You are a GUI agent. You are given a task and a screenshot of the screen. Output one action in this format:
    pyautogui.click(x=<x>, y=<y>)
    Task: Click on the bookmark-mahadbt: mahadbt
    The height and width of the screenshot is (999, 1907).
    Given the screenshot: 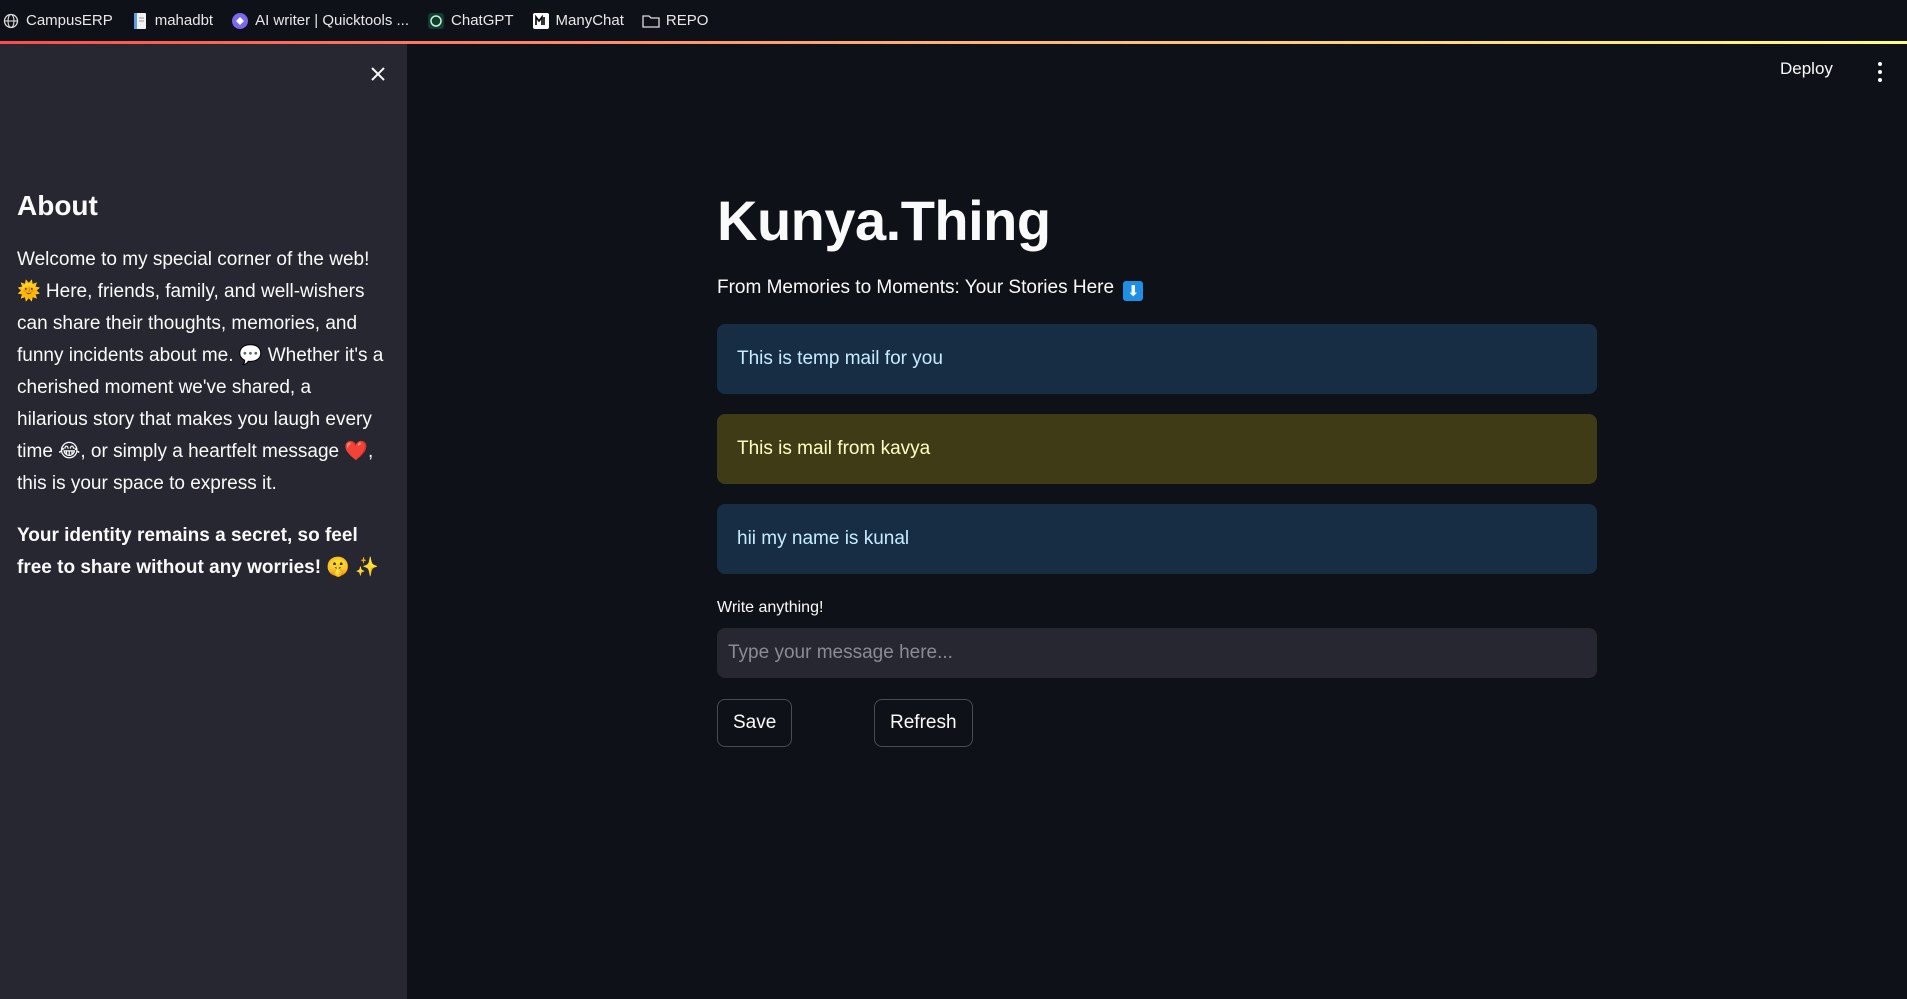 What is the action you would take?
    pyautogui.click(x=172, y=21)
    